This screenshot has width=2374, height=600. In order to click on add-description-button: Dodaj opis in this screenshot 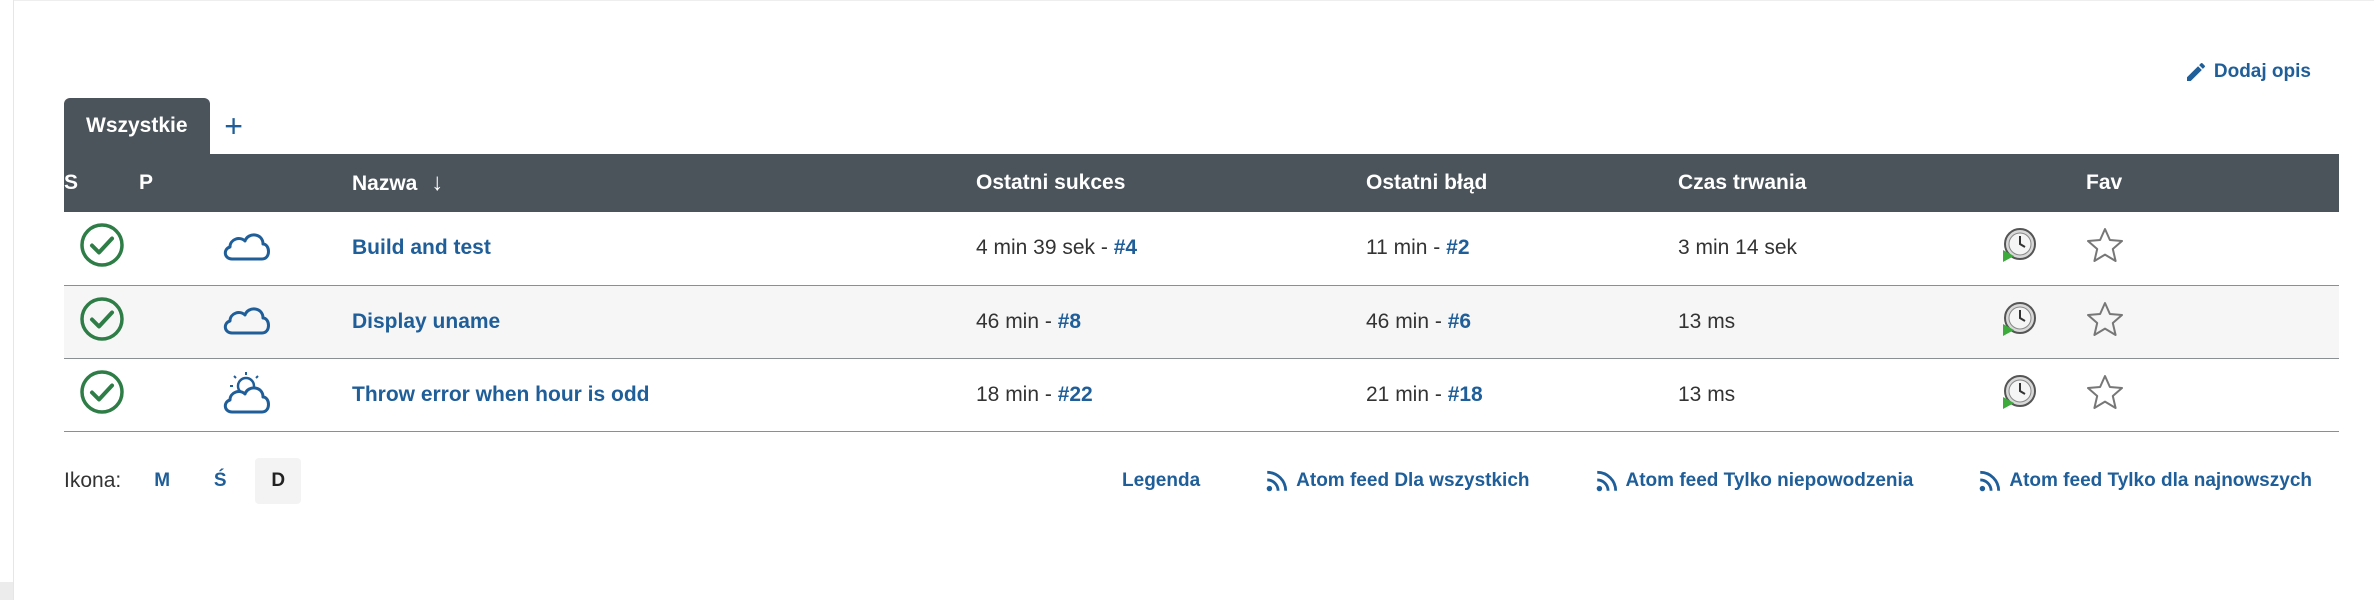, I will do `click(2247, 72)`.